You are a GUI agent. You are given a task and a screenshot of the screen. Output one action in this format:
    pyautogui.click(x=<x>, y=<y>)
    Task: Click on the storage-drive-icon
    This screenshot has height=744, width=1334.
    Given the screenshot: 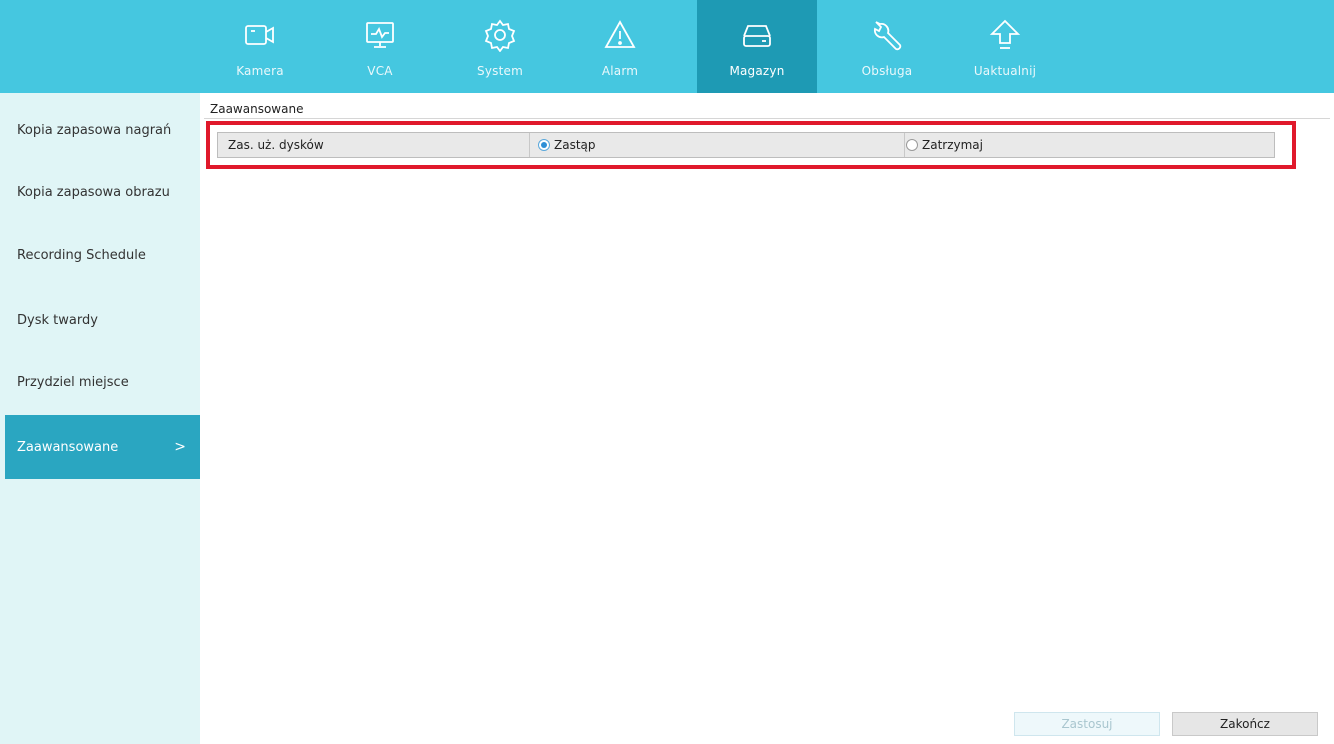 What is the action you would take?
    pyautogui.click(x=757, y=35)
    